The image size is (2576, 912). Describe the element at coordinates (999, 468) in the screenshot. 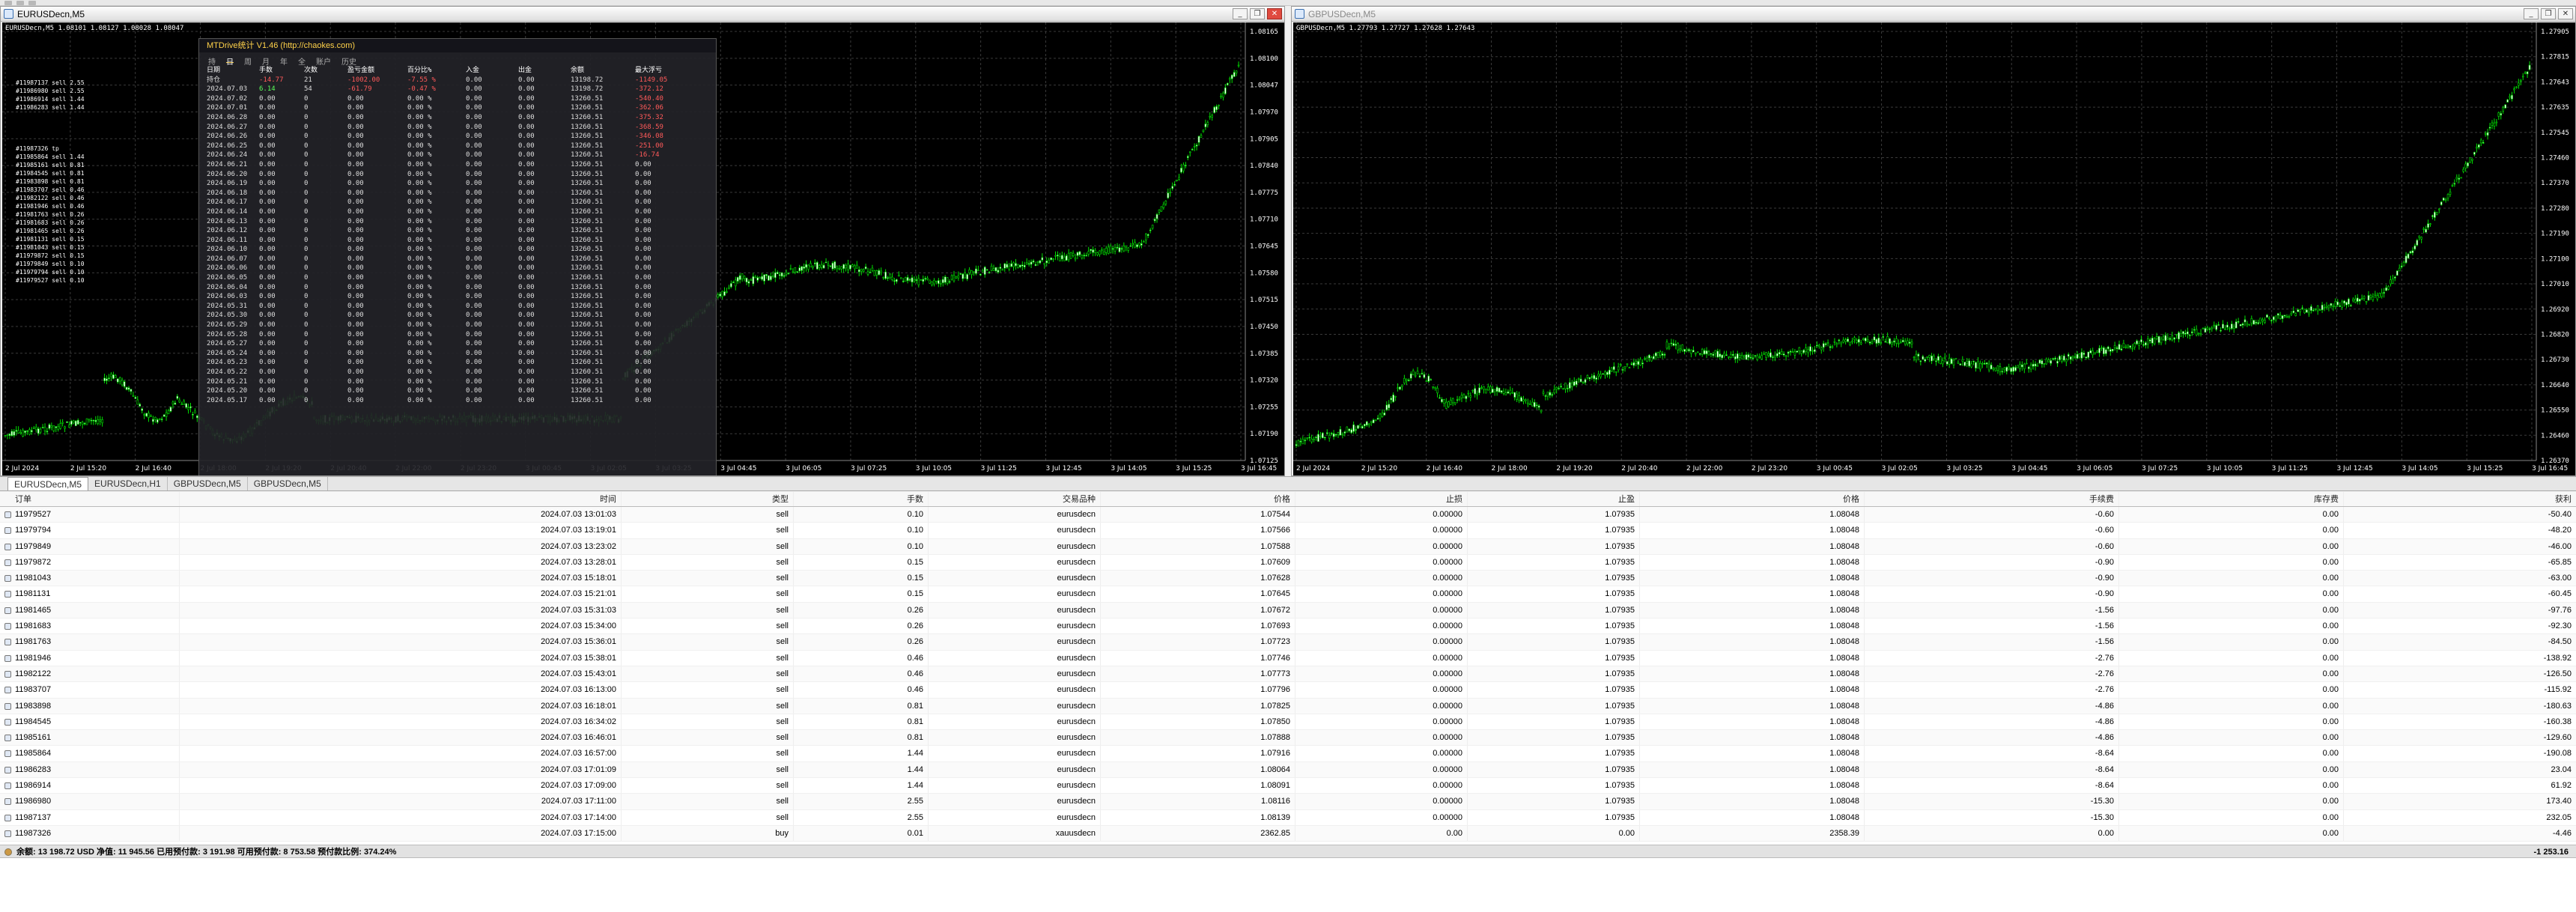

I see `time-axis-label: 3 Jul 11:25` at that location.